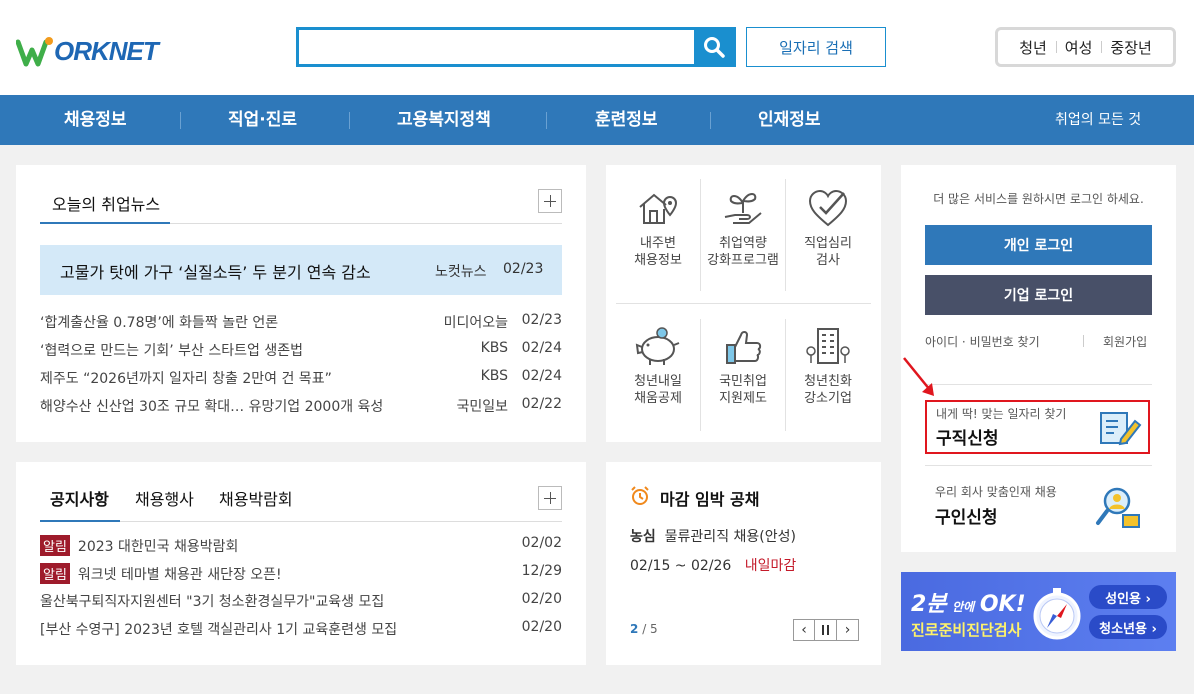 This screenshot has height=694, width=1194. I want to click on thumbs-up-icon, so click(744, 347).